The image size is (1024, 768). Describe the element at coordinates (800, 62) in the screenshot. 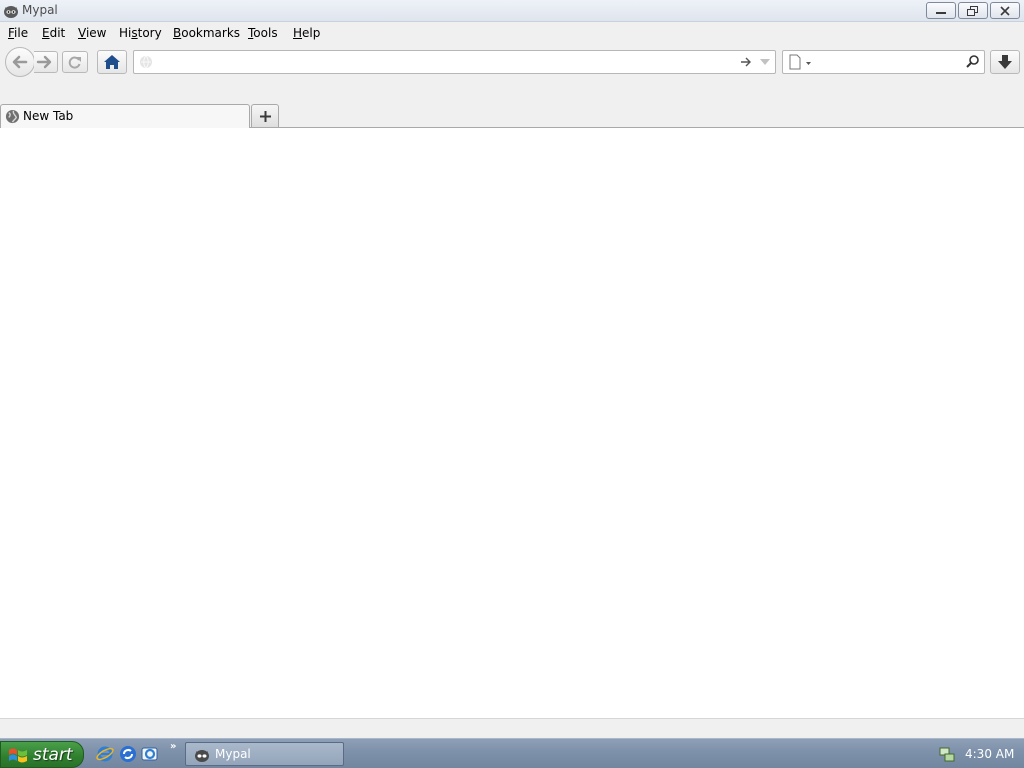

I see `search-engine-icon` at that location.